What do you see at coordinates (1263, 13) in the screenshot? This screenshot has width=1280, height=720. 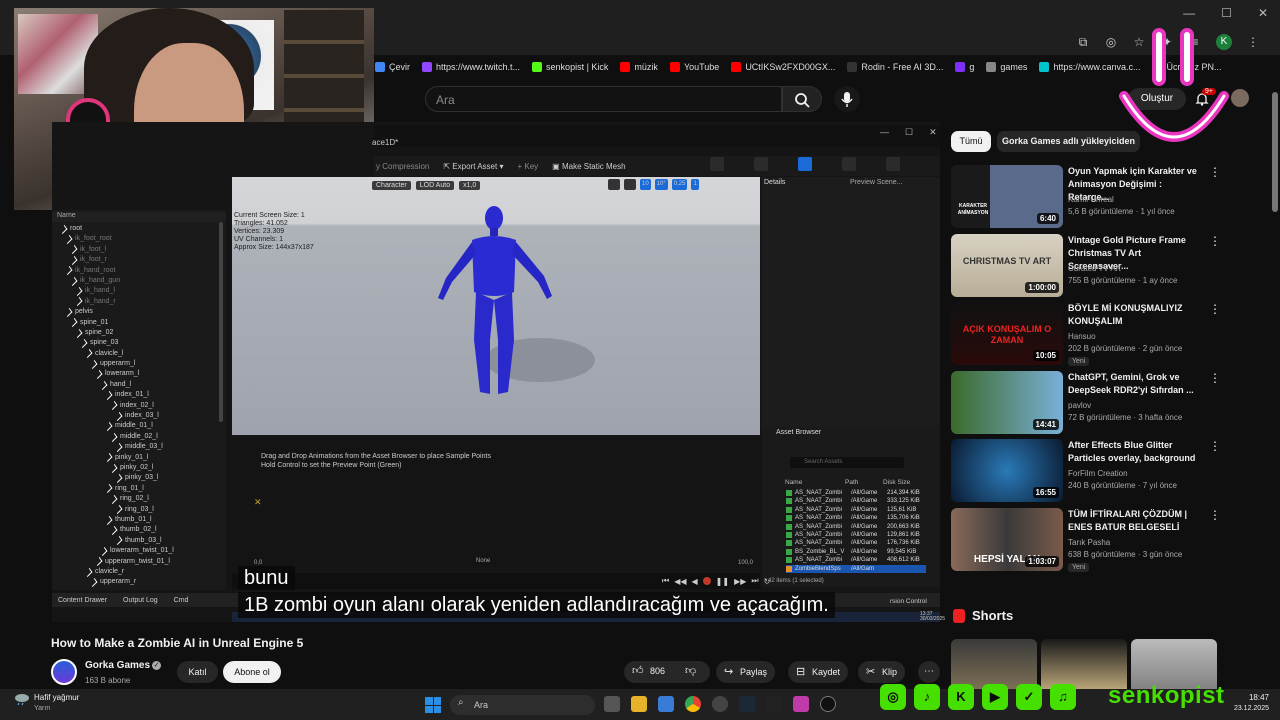 I see `close-icon: ✕` at bounding box center [1263, 13].